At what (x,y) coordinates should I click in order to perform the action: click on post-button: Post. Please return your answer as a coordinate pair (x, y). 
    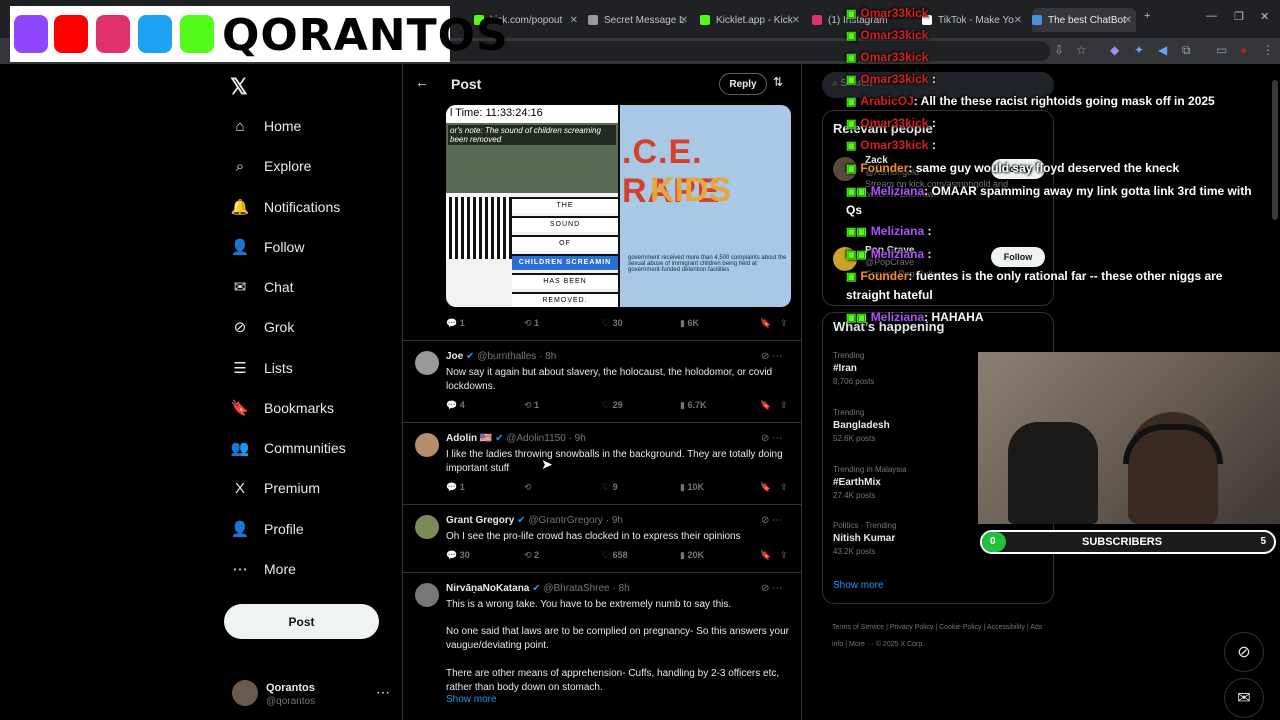
    Looking at the image, I should click on (301, 621).